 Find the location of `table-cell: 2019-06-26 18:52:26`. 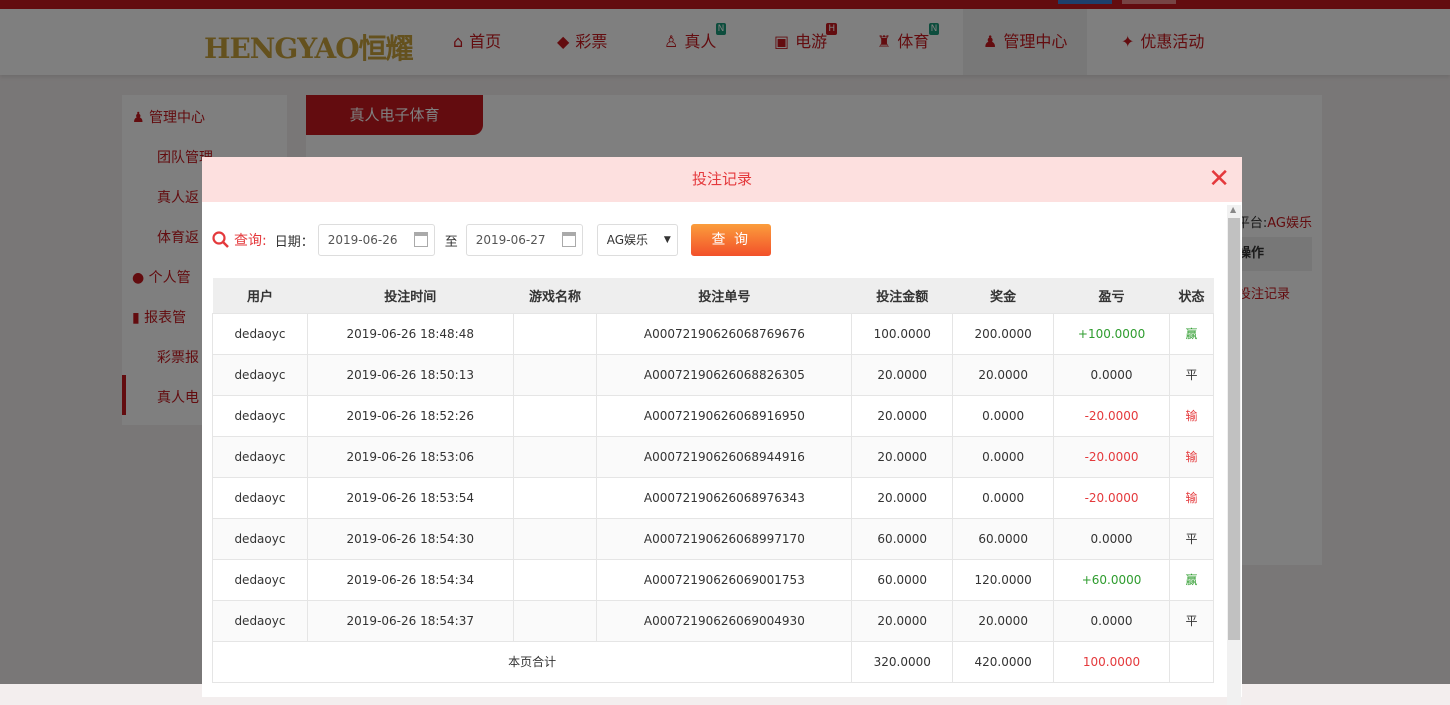

table-cell: 2019-06-26 18:52:26 is located at coordinates (410, 415).